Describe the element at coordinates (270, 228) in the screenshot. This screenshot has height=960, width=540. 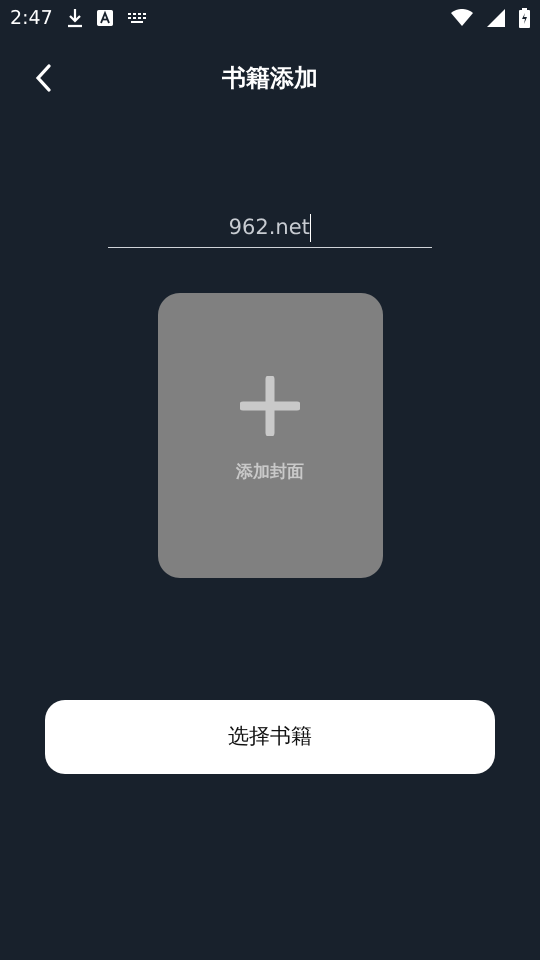
I see `book-name-field: 962.net` at that location.